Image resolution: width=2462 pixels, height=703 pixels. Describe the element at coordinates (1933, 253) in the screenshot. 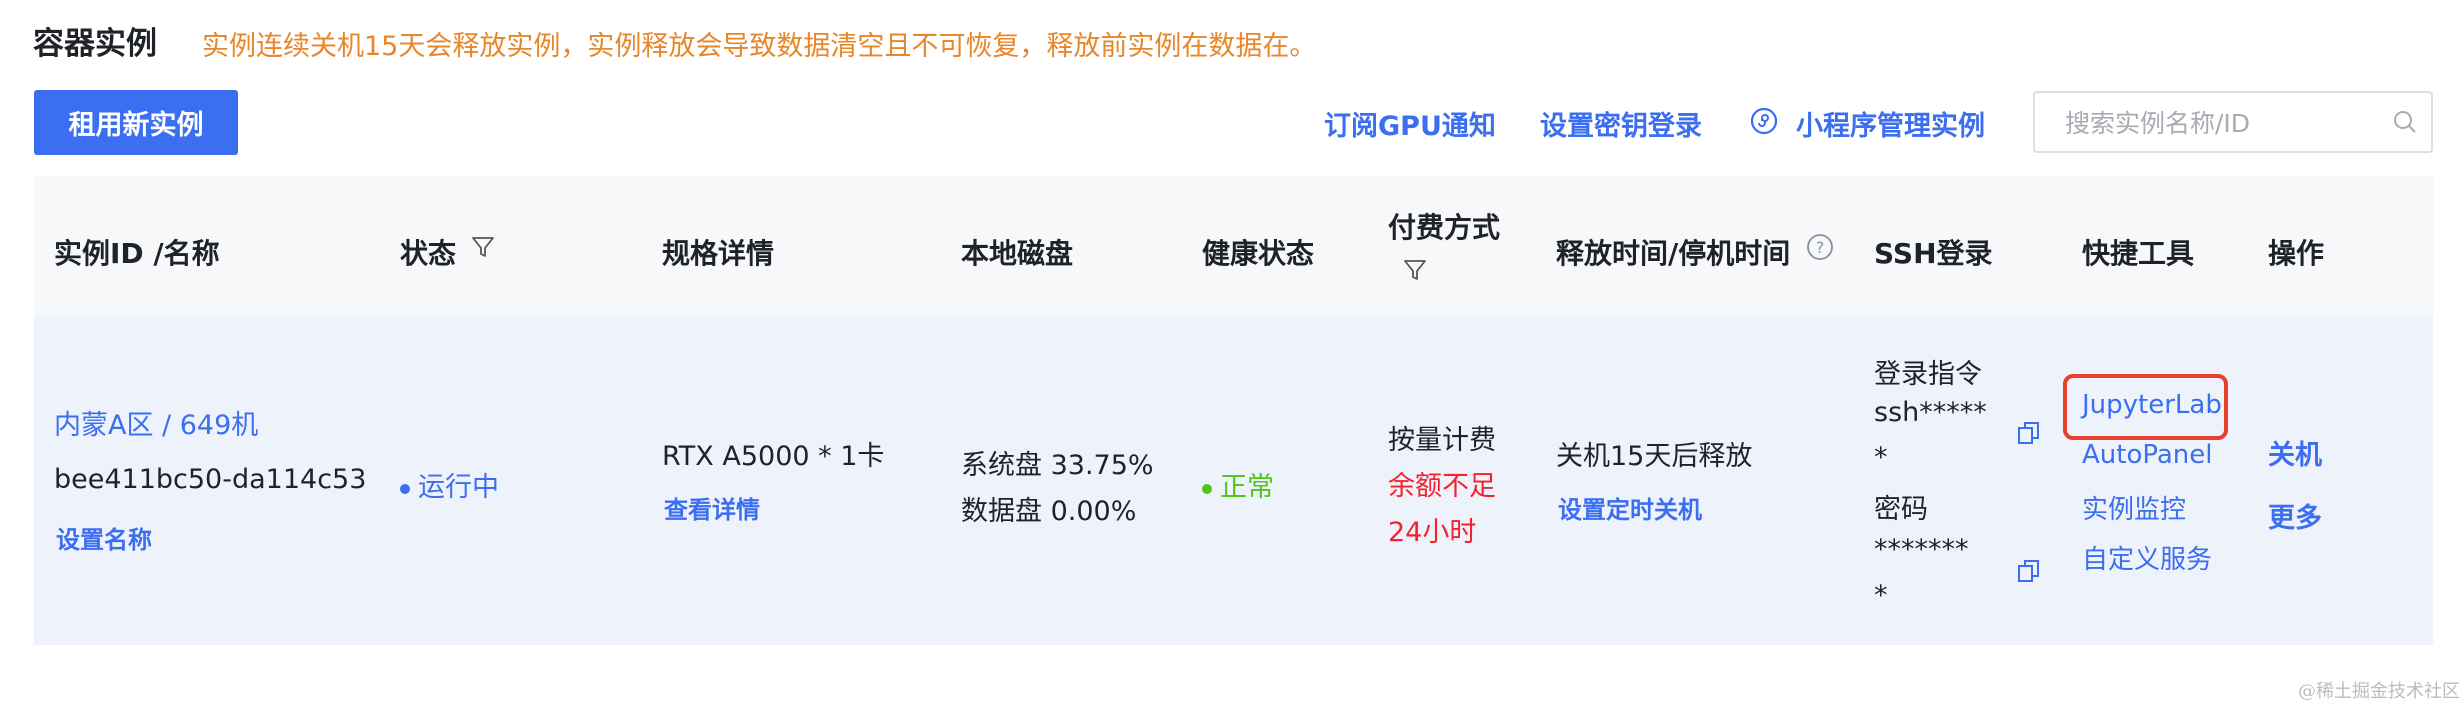

I see `col-ssh: SSH登录` at that location.